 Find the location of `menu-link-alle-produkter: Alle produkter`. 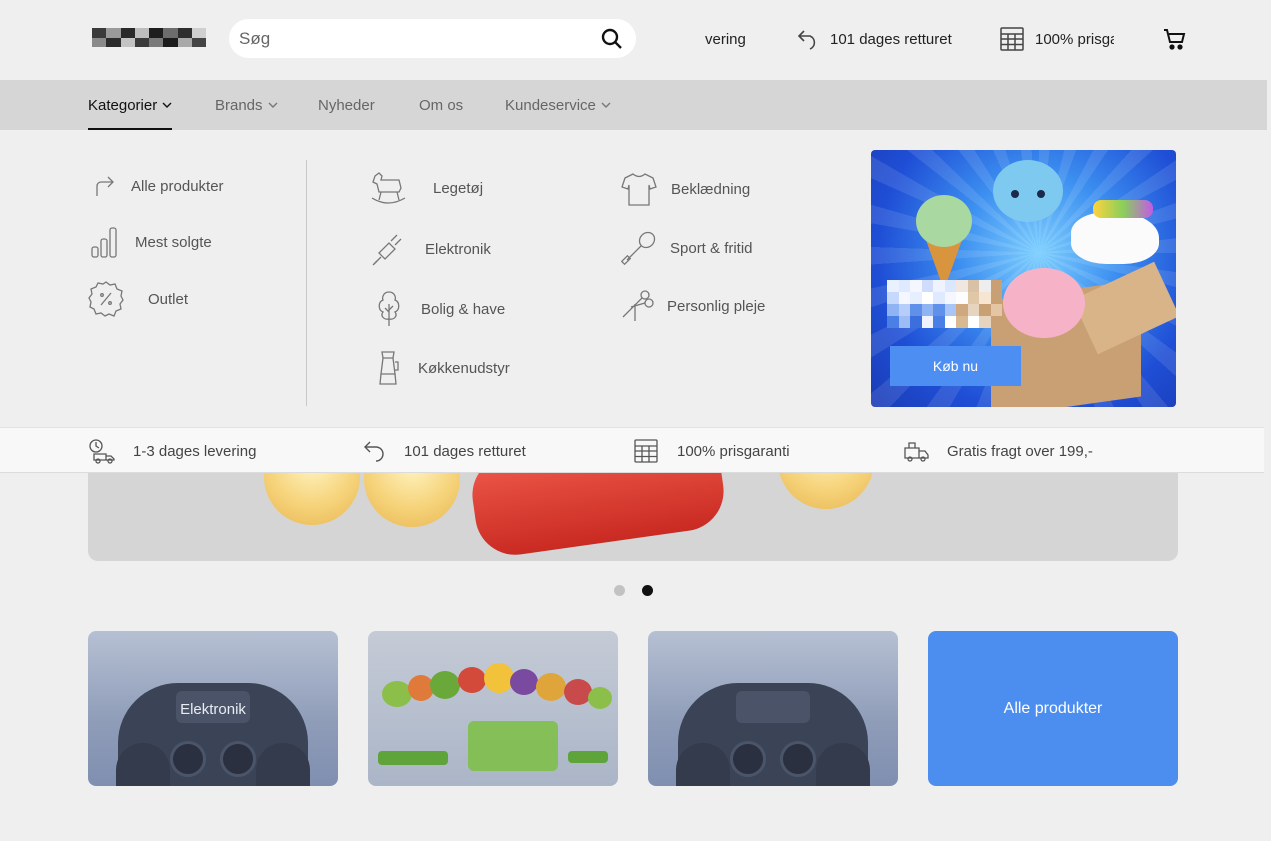

menu-link-alle-produkter: Alle produkter is located at coordinates (158, 186).